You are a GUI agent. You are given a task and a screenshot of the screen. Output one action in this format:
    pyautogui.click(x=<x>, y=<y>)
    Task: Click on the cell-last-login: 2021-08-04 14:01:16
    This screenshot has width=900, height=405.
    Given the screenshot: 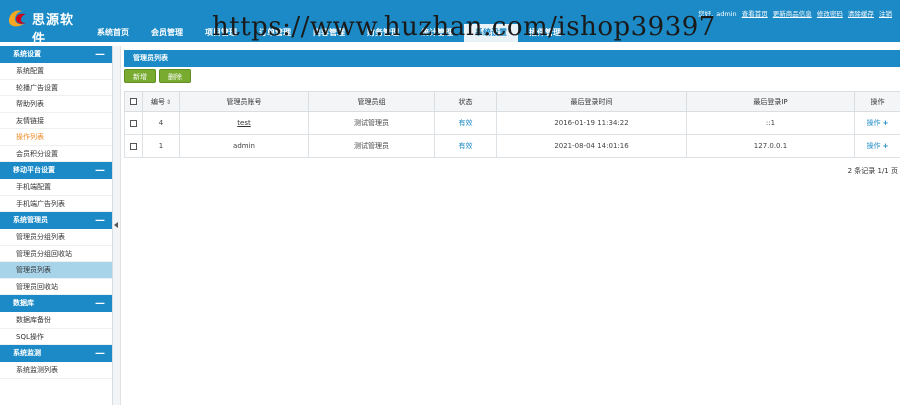 What is the action you would take?
    pyautogui.click(x=591, y=146)
    